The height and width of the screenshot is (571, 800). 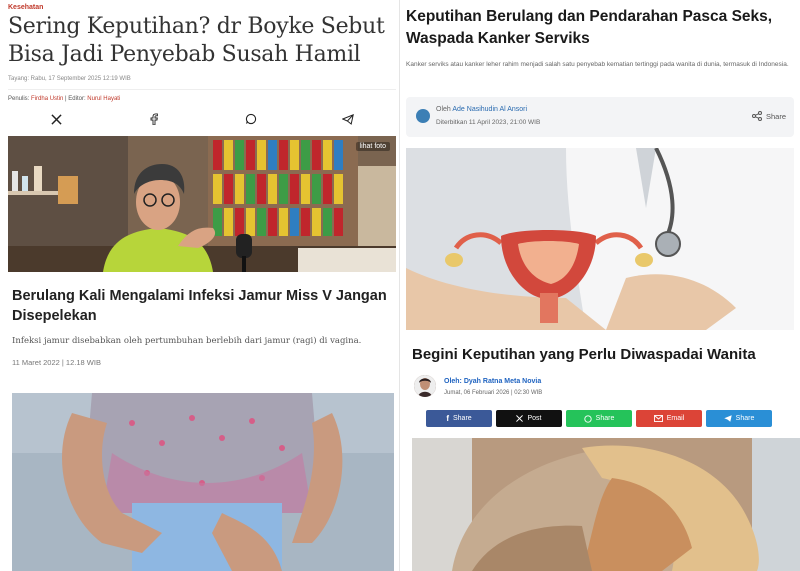 I want to click on email-share-button: Email, so click(x=669, y=418).